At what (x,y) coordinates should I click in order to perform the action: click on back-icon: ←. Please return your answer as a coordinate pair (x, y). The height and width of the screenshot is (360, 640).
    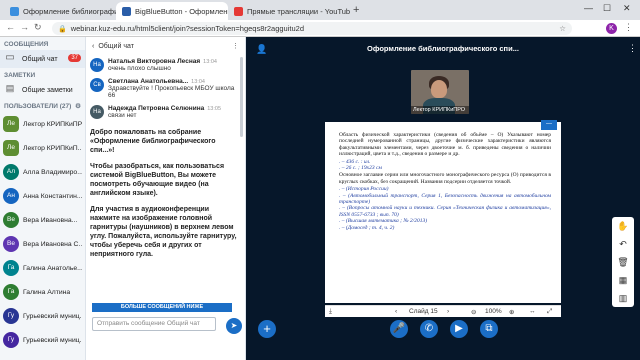
    Looking at the image, I should click on (10, 27).